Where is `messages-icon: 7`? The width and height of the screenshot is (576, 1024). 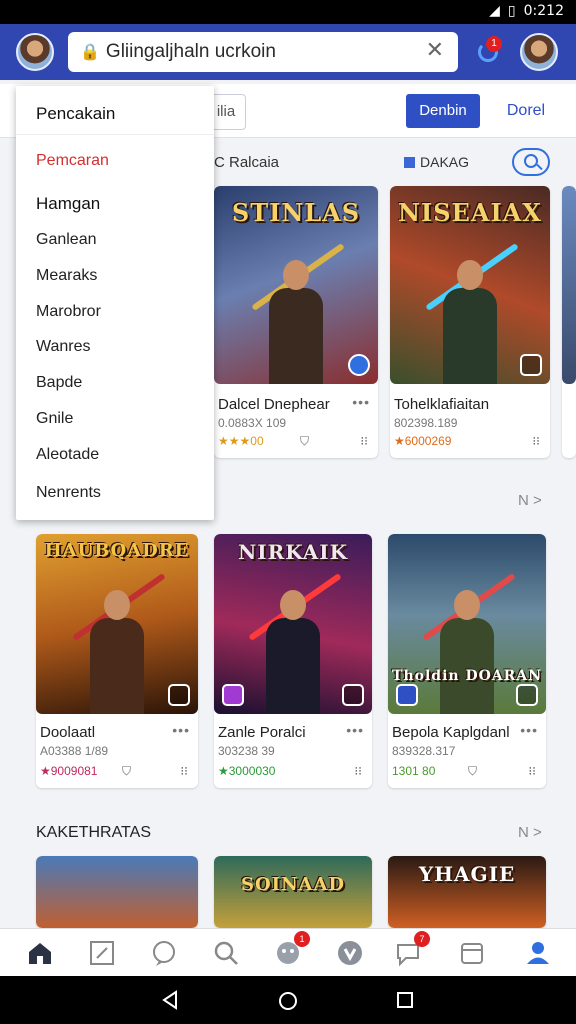 messages-icon: 7 is located at coordinates (411, 950).